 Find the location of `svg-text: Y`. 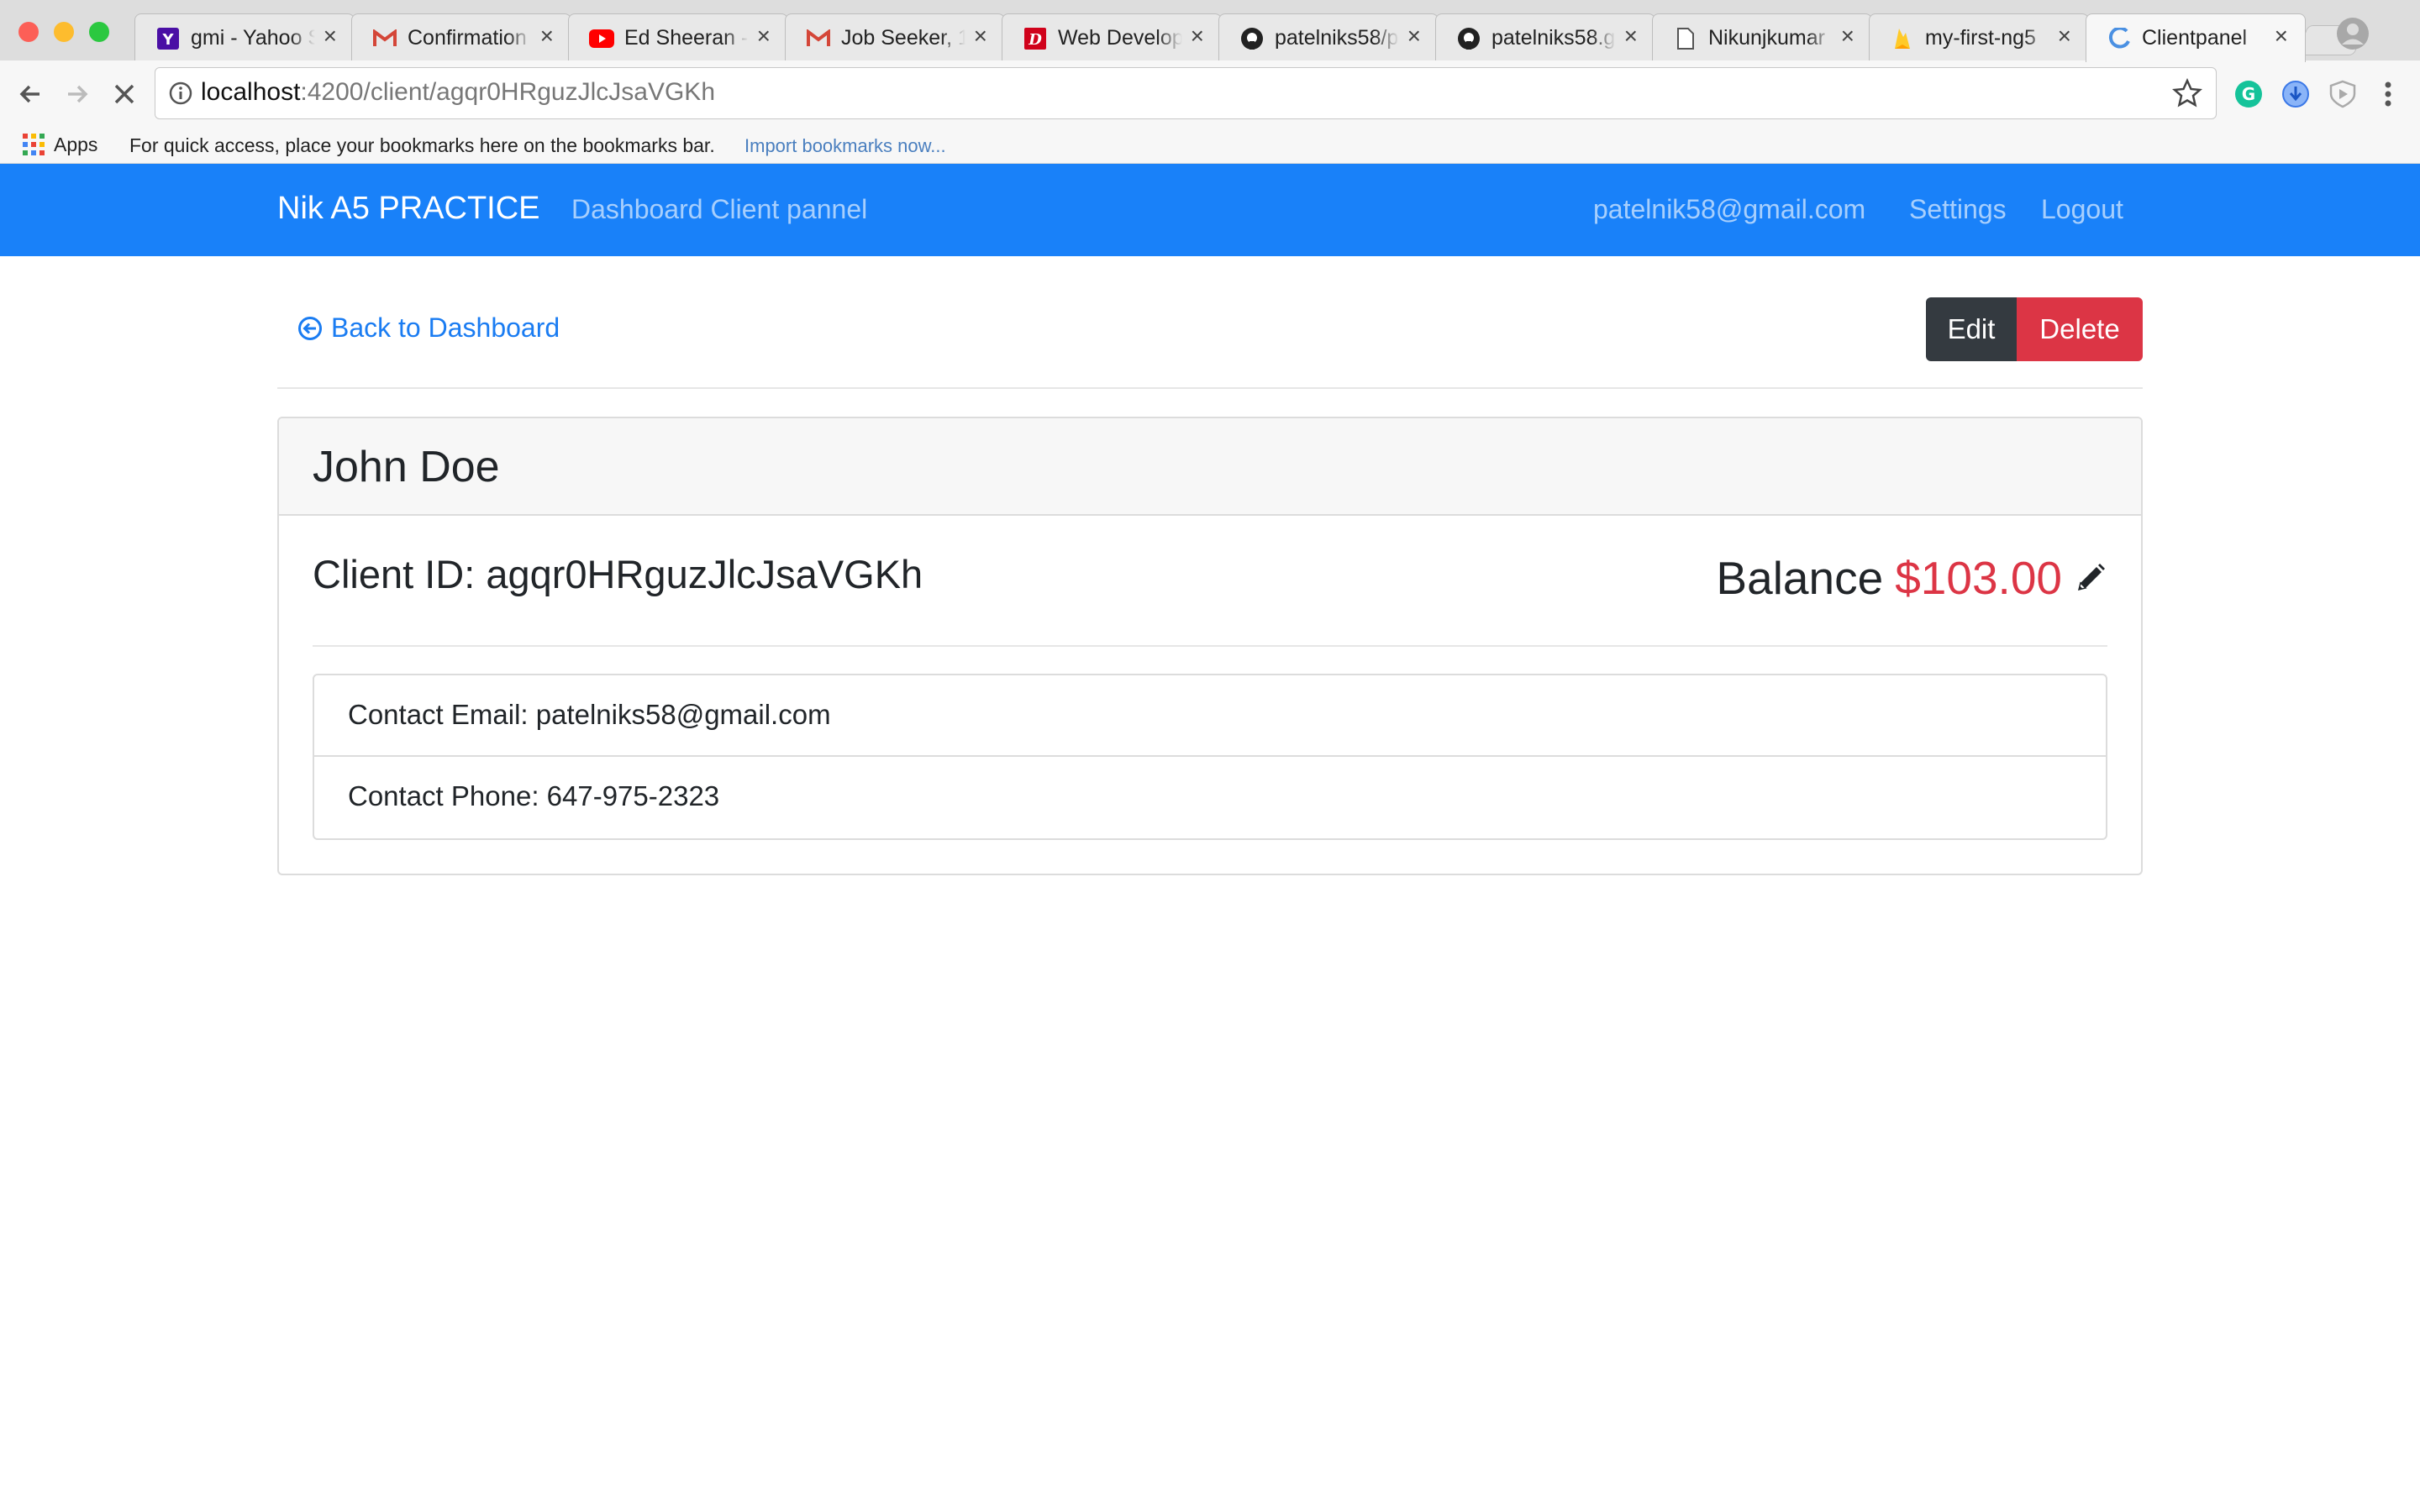

svg-text: Y is located at coordinates (167, 40).